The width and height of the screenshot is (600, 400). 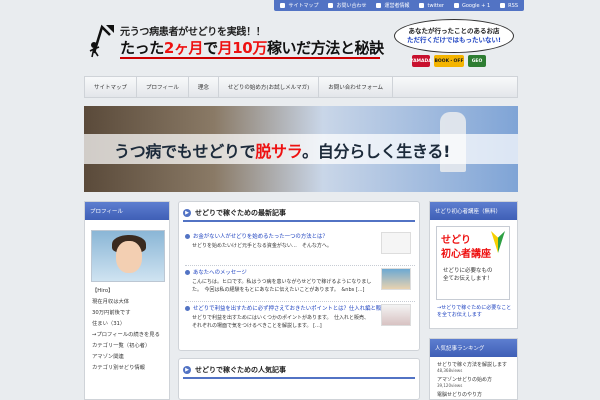 What do you see at coordinates (288, 308) in the screenshot?
I see `post-title-link: せどりで利益を出すために必ず押さえておきたいポイントとは？仕入れ編と販売編` at bounding box center [288, 308].